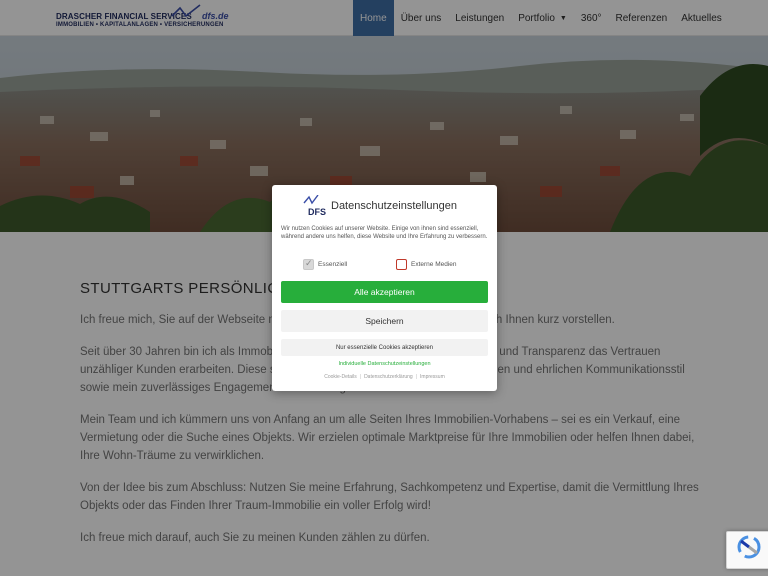  Describe the element at coordinates (384, 321) in the screenshot. I see `save-button: Speichern` at that location.